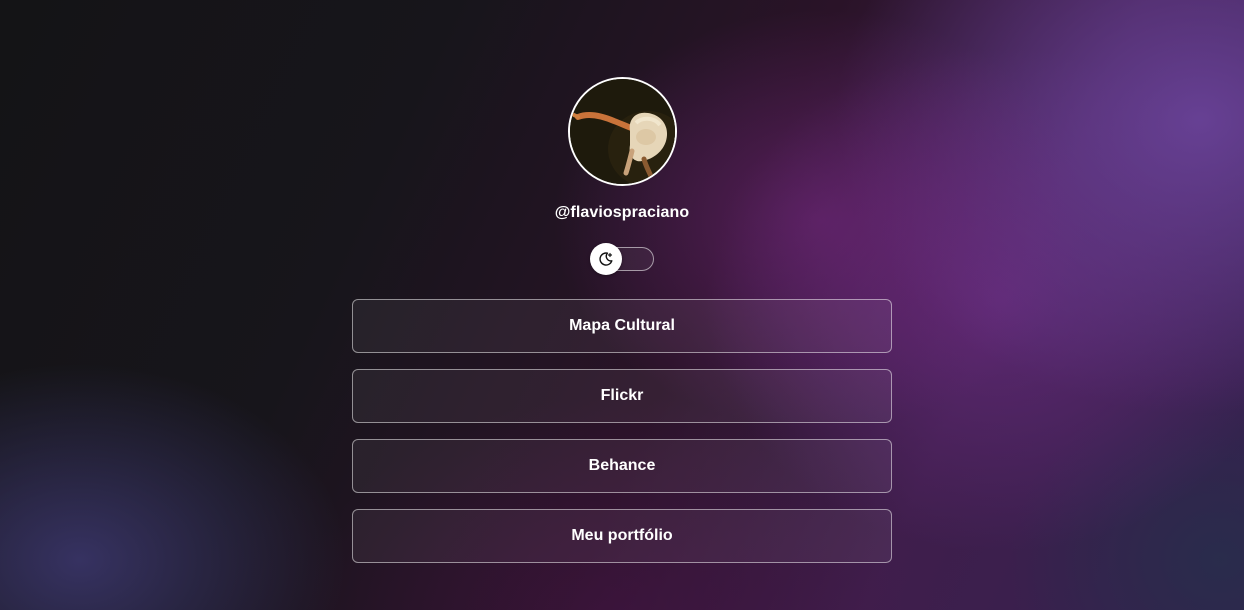 Image resolution: width=1244 pixels, height=610 pixels. I want to click on avatar, so click(622, 131).